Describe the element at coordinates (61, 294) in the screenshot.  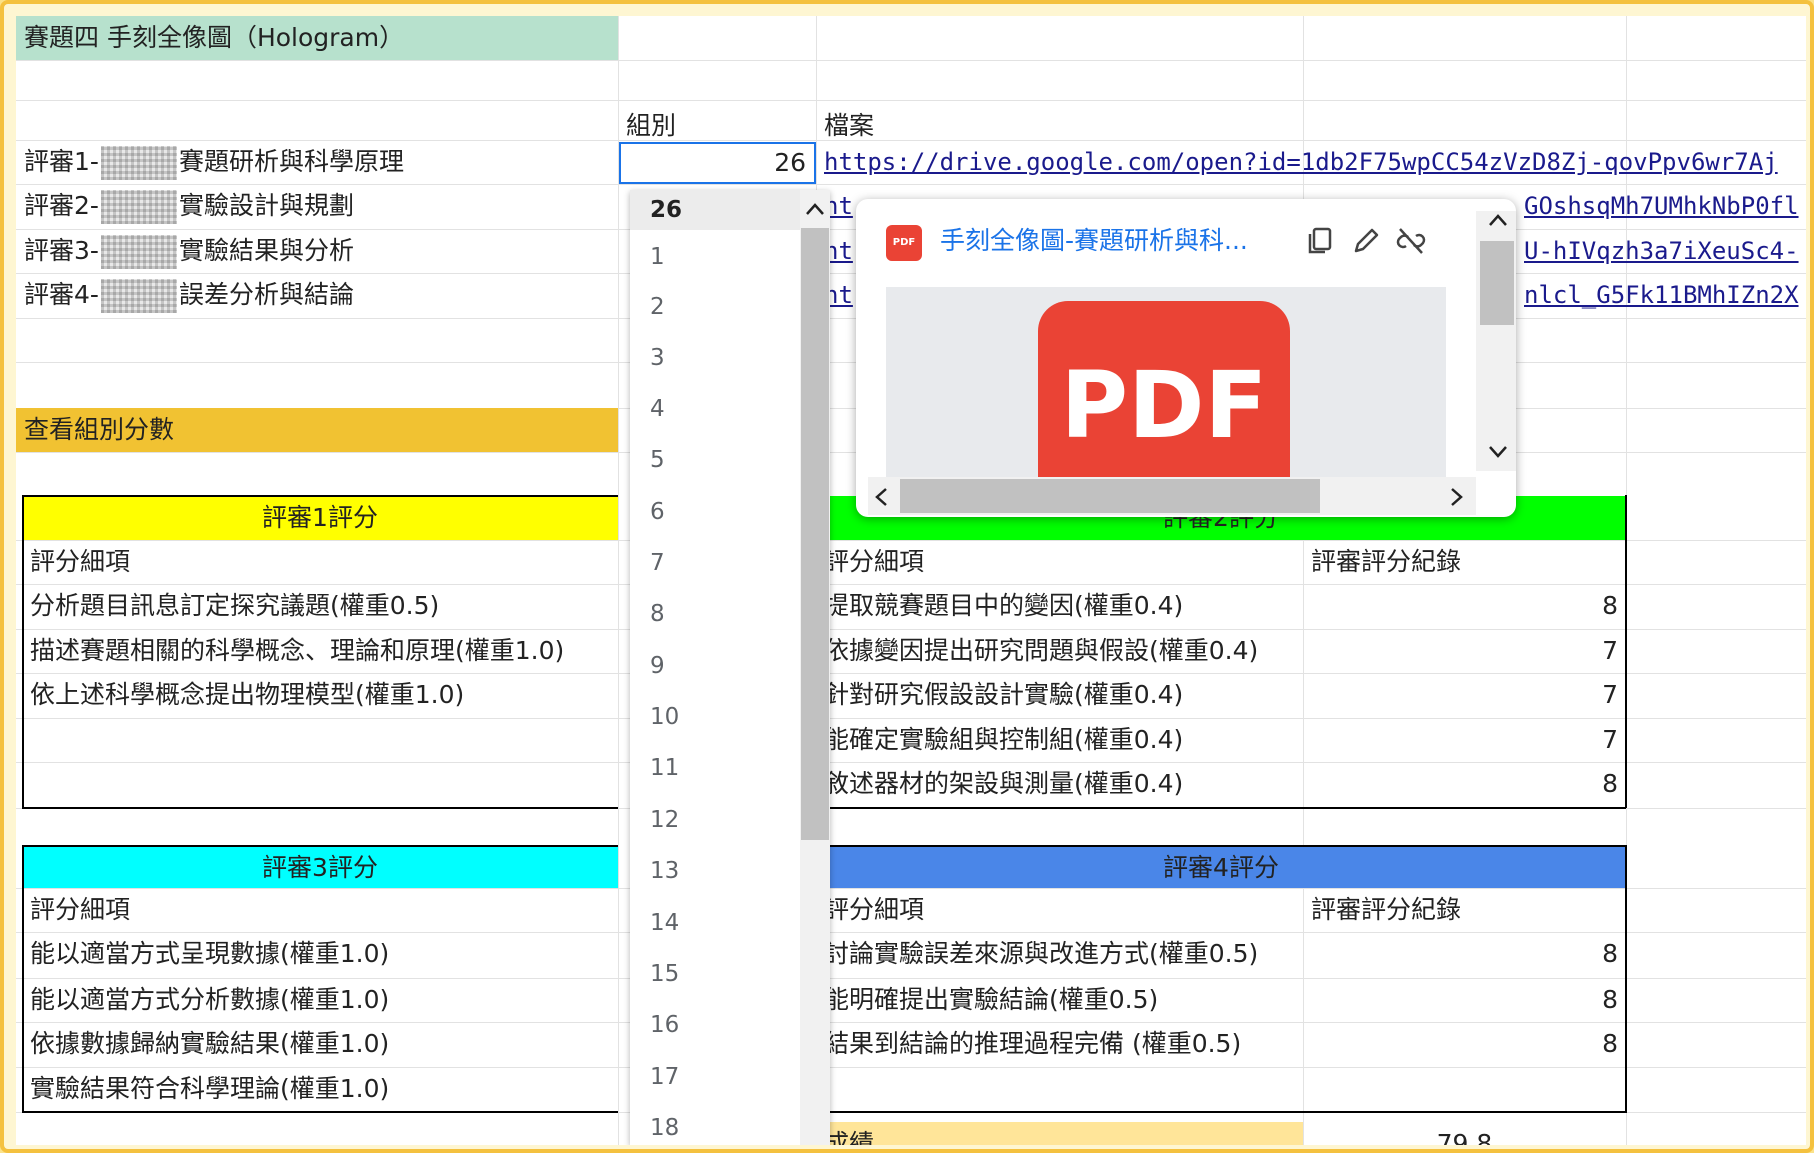
I see `judge-label: 評審4-` at that location.